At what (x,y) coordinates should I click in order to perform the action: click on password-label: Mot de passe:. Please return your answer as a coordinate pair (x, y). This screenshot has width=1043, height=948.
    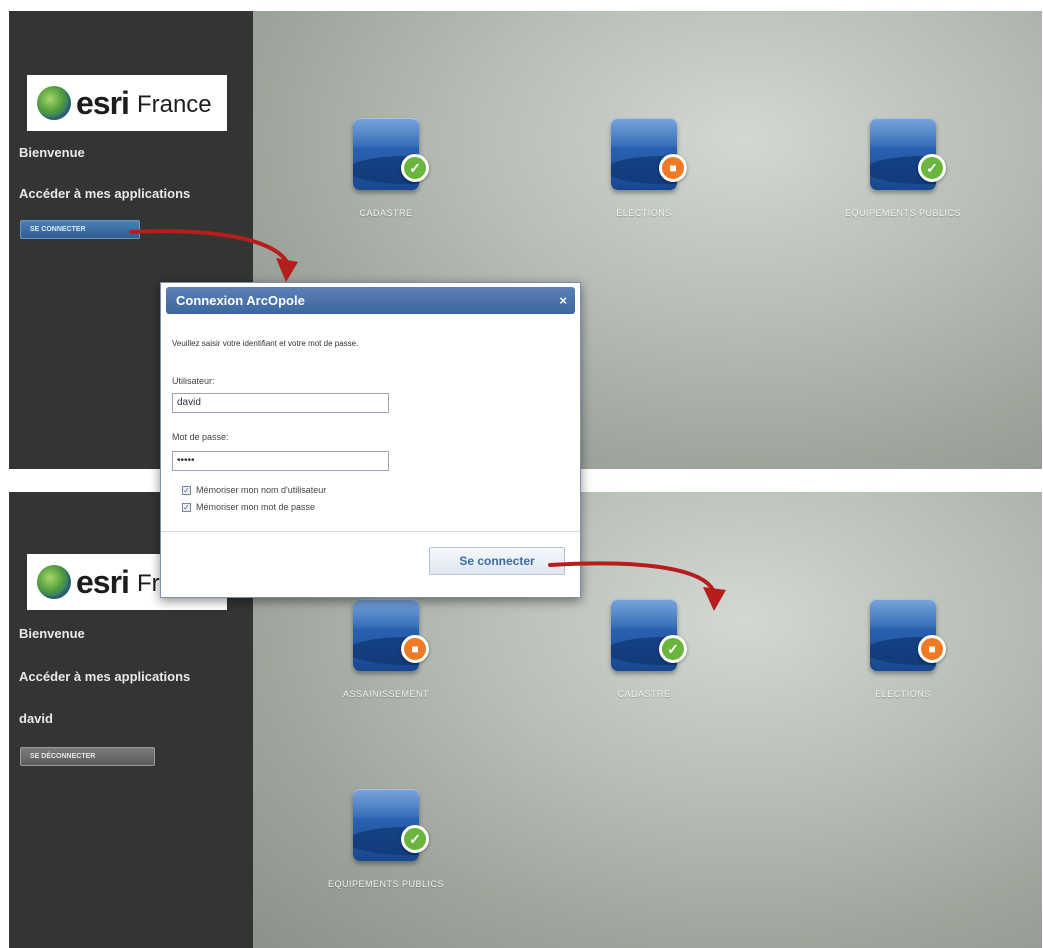
    Looking at the image, I should click on (200, 437).